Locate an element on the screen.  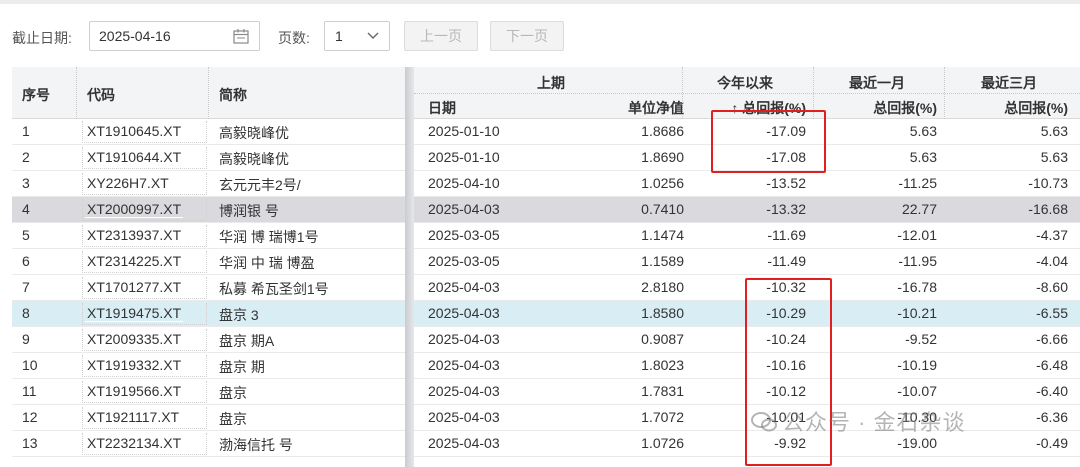
cell-name: 博润银 号 is located at coordinates (310, 211).